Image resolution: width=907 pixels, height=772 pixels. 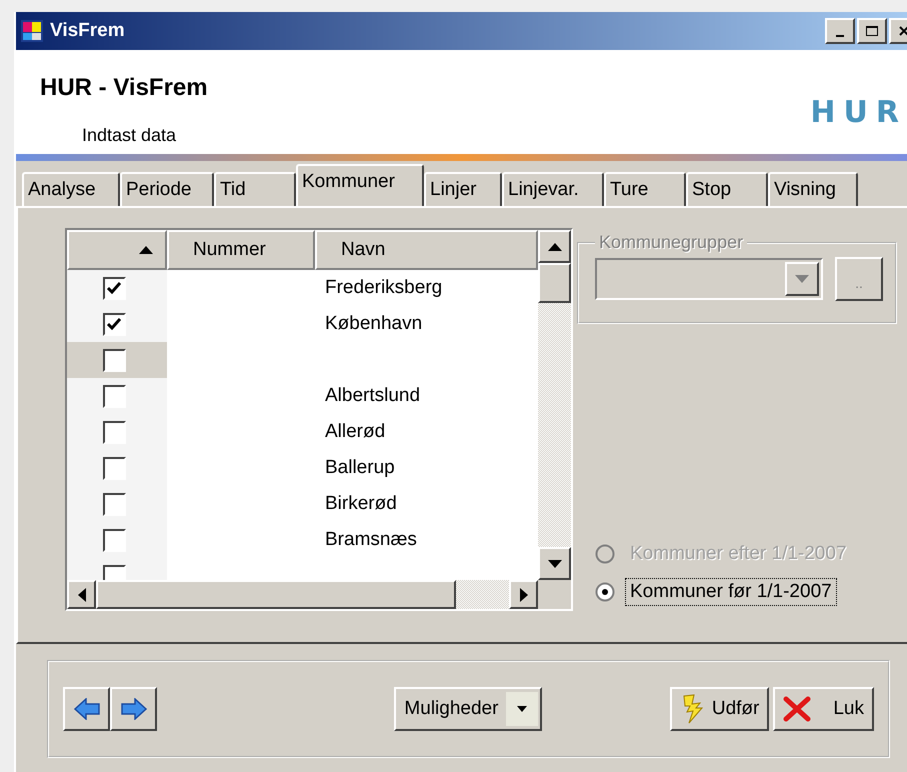 What do you see at coordinates (241, 250) in the screenshot?
I see `column-header: Nummer` at bounding box center [241, 250].